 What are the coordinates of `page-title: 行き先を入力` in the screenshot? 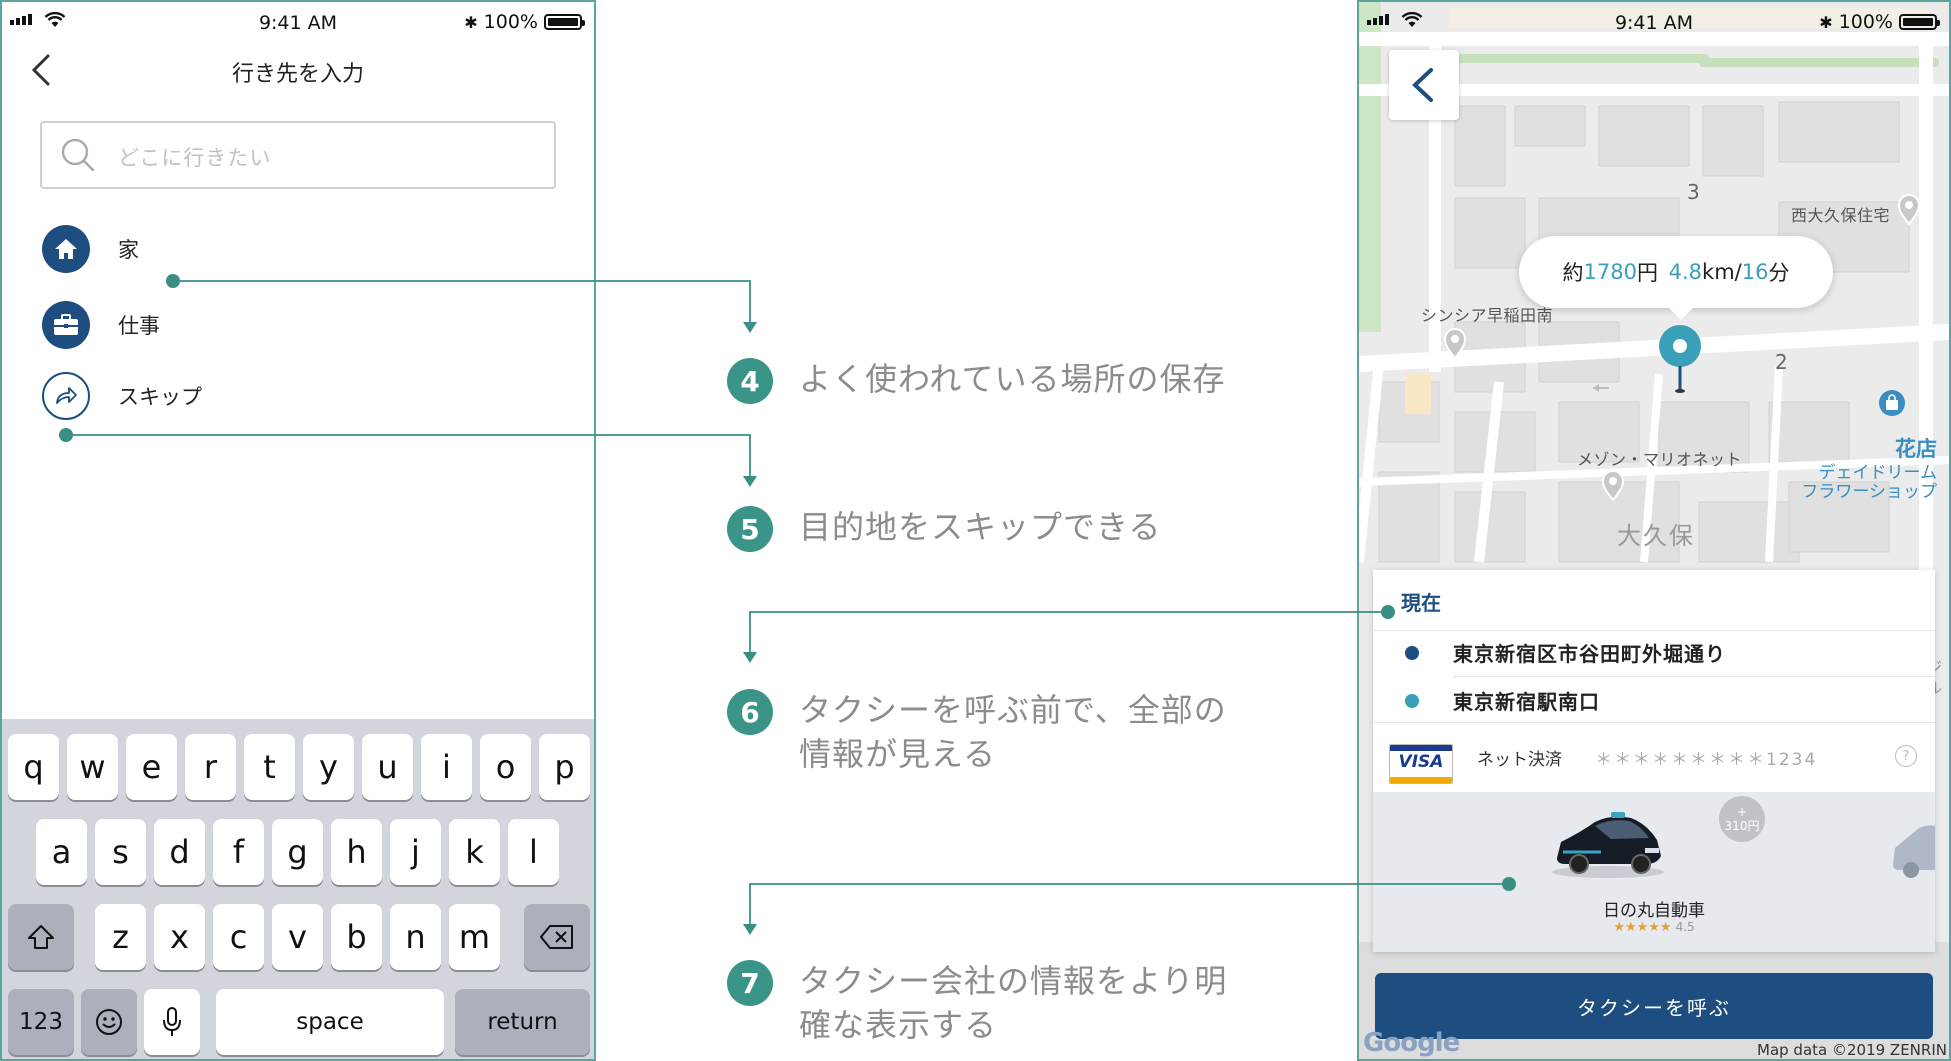 It's located at (297, 74).